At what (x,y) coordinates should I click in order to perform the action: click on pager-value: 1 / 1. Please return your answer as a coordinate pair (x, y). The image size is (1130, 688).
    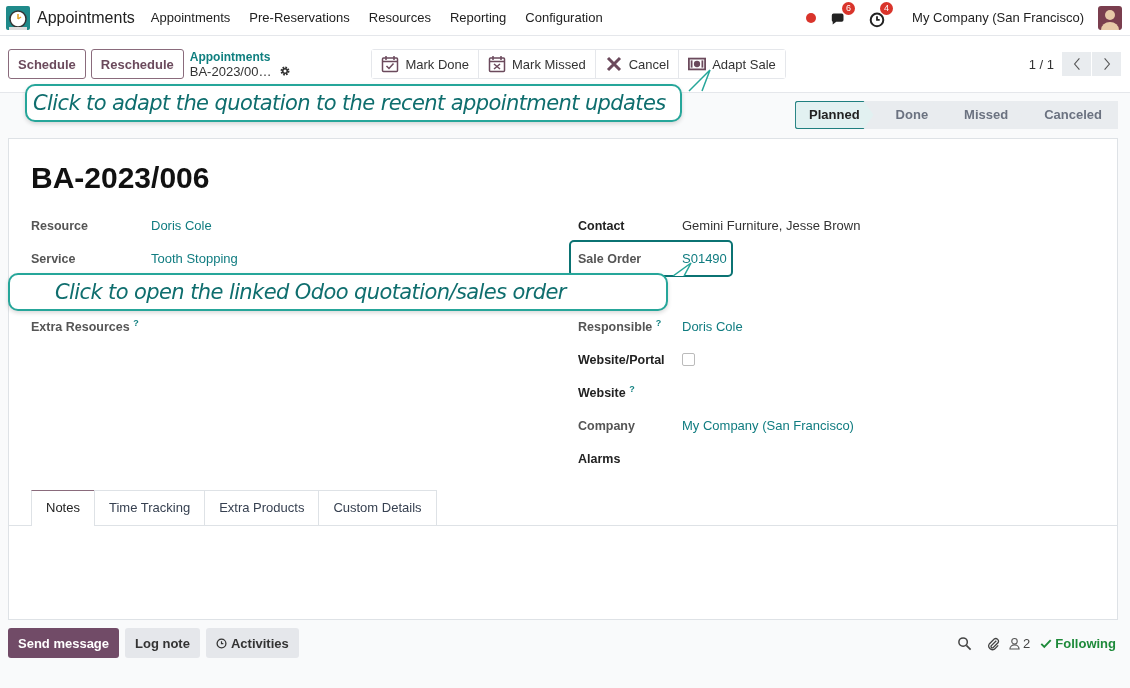
    Looking at the image, I should click on (1041, 64).